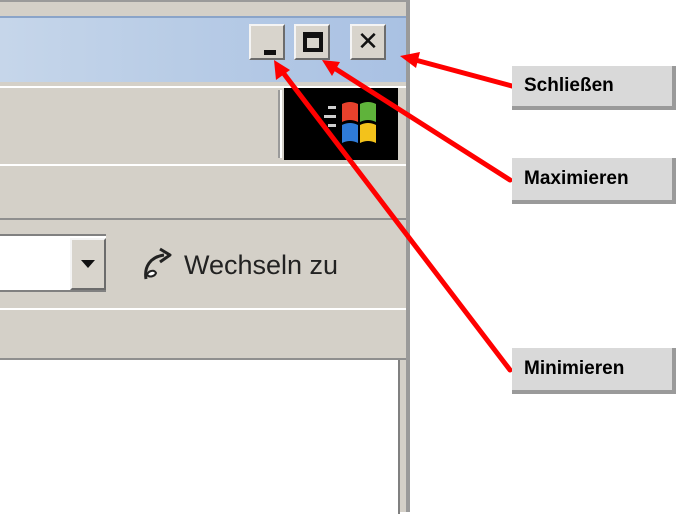 Image resolution: width=676 pixels, height=514 pixels. What do you see at coordinates (410, 60) in the screenshot?
I see `arrow-close-head` at bounding box center [410, 60].